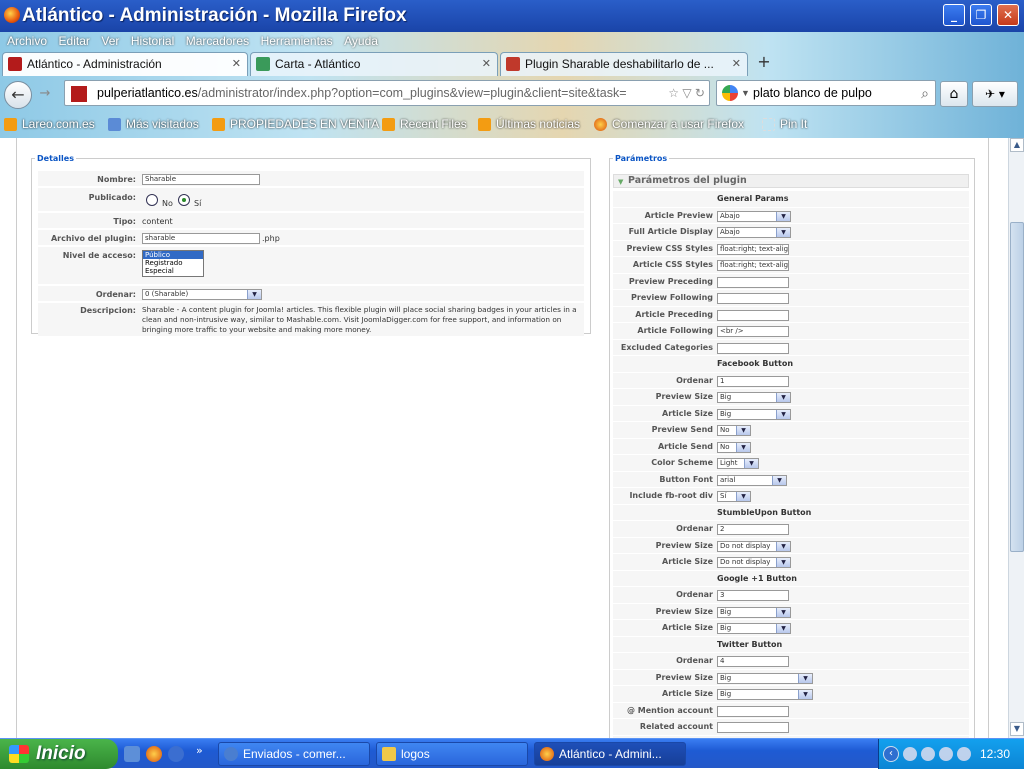 The height and width of the screenshot is (769, 1024). Describe the element at coordinates (753, 381) in the screenshot. I see `param-input: 1` at that location.